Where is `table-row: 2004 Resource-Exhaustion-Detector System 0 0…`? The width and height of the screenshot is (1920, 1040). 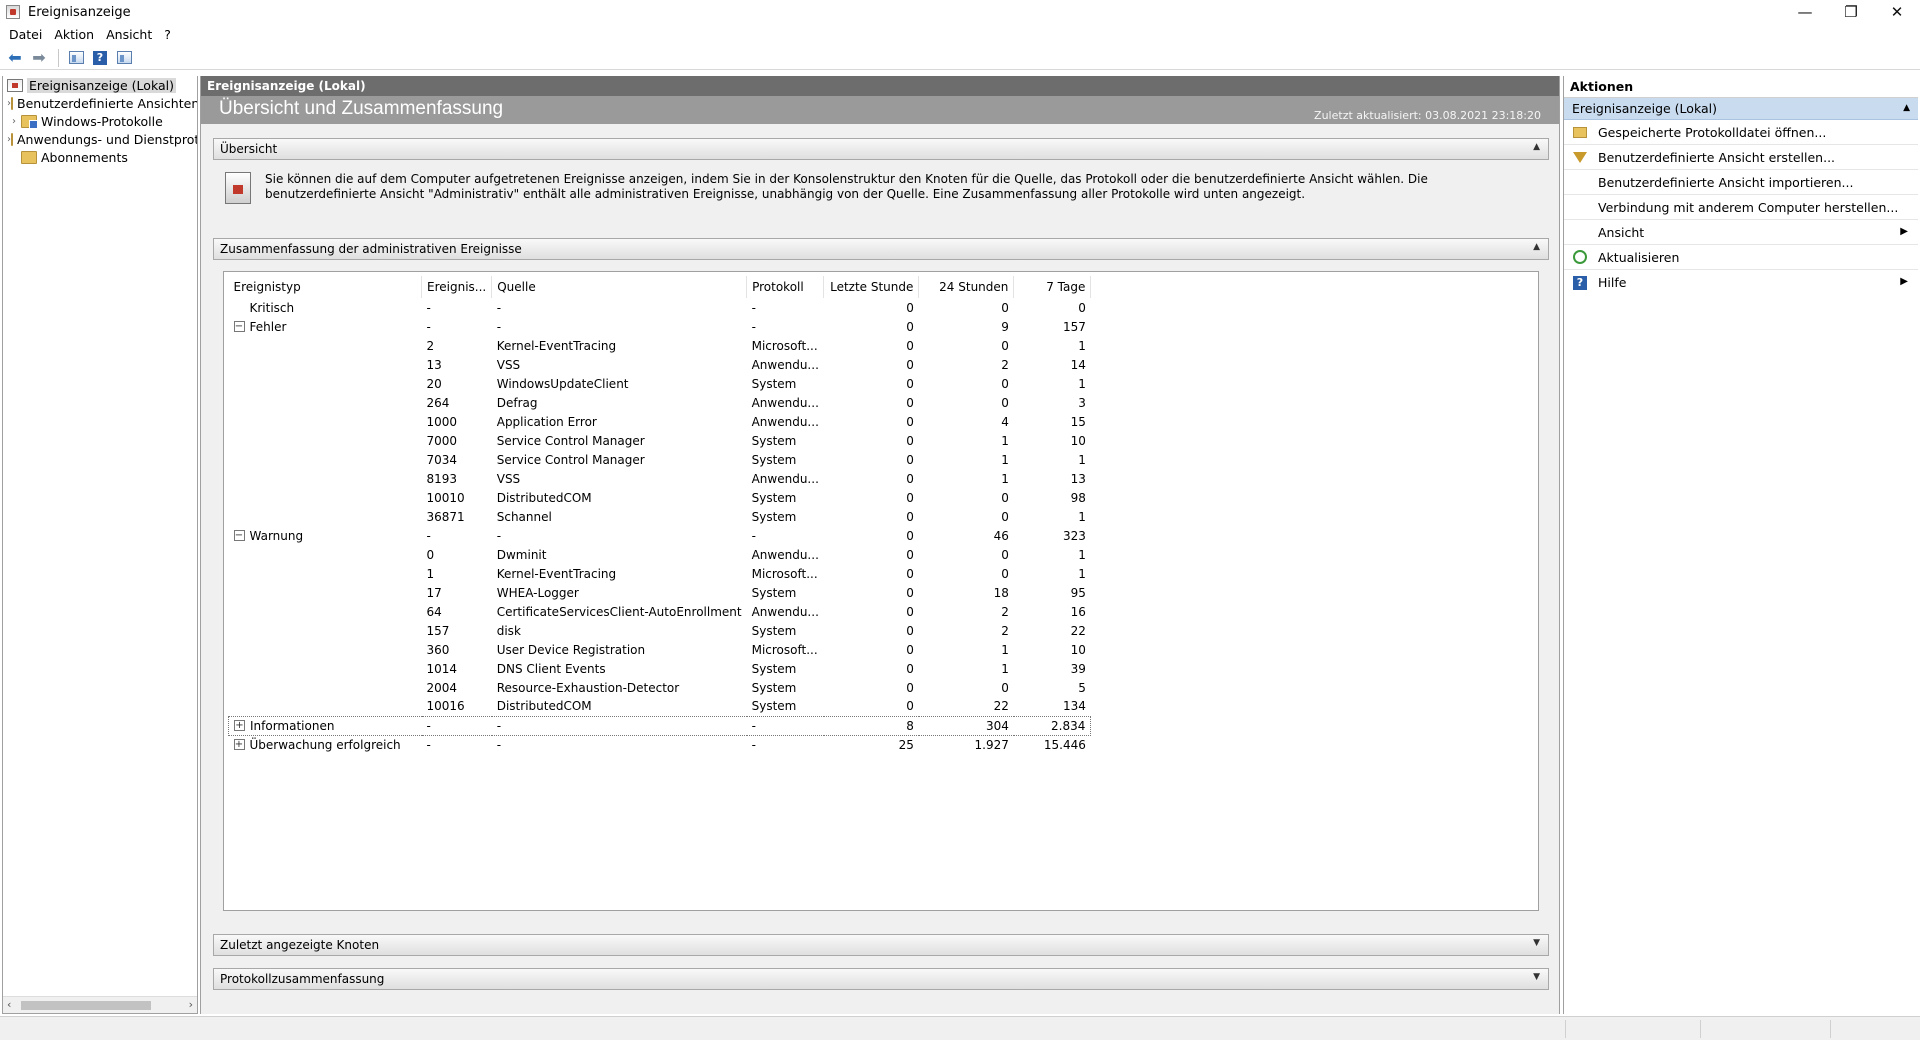
table-row: 2004 Resource-Exhaustion-Detector System 0 0… is located at coordinates (660, 687).